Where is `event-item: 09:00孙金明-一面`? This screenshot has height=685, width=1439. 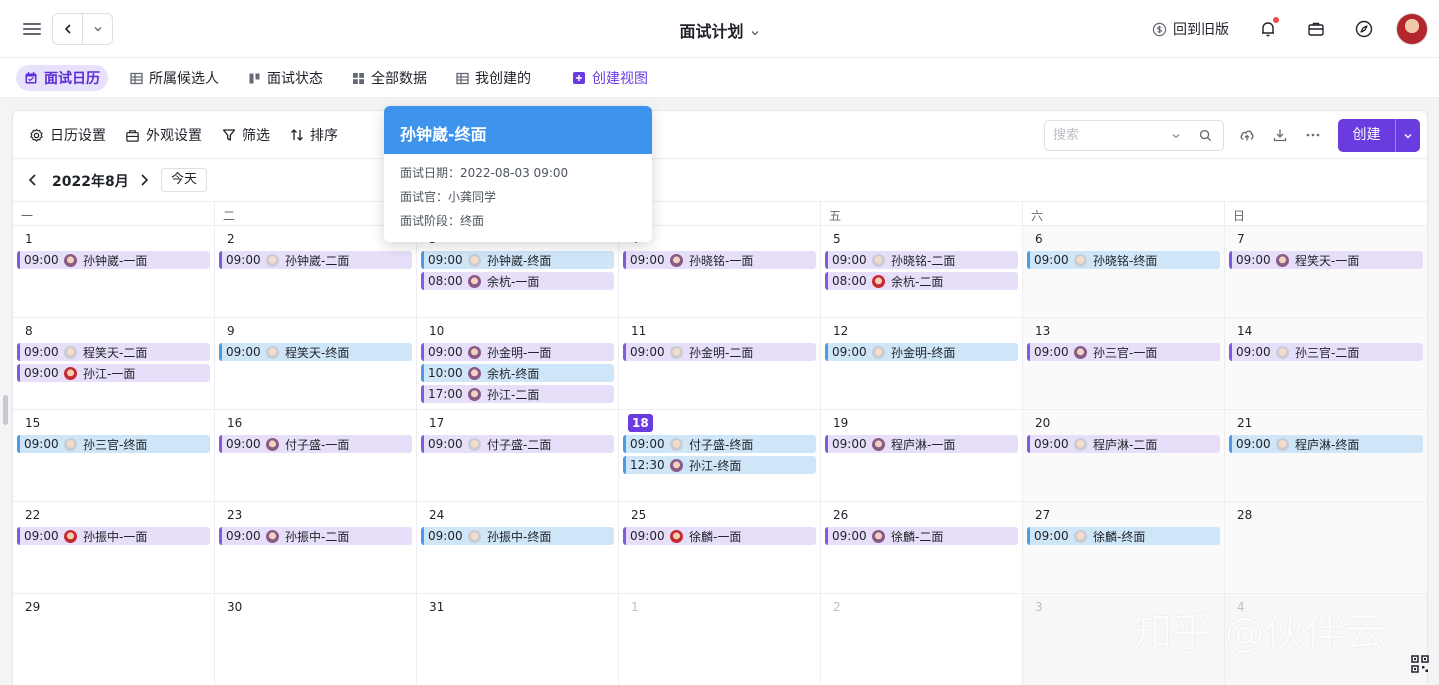
event-item: 09:00孙金明-一面 is located at coordinates (517, 352).